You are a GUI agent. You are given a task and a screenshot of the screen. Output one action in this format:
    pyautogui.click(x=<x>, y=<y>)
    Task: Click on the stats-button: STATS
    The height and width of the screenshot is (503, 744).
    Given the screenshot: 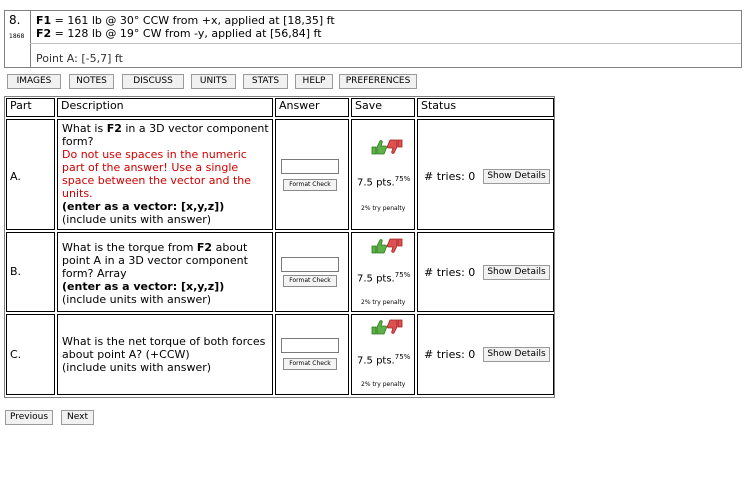 What is the action you would take?
    pyautogui.click(x=265, y=81)
    